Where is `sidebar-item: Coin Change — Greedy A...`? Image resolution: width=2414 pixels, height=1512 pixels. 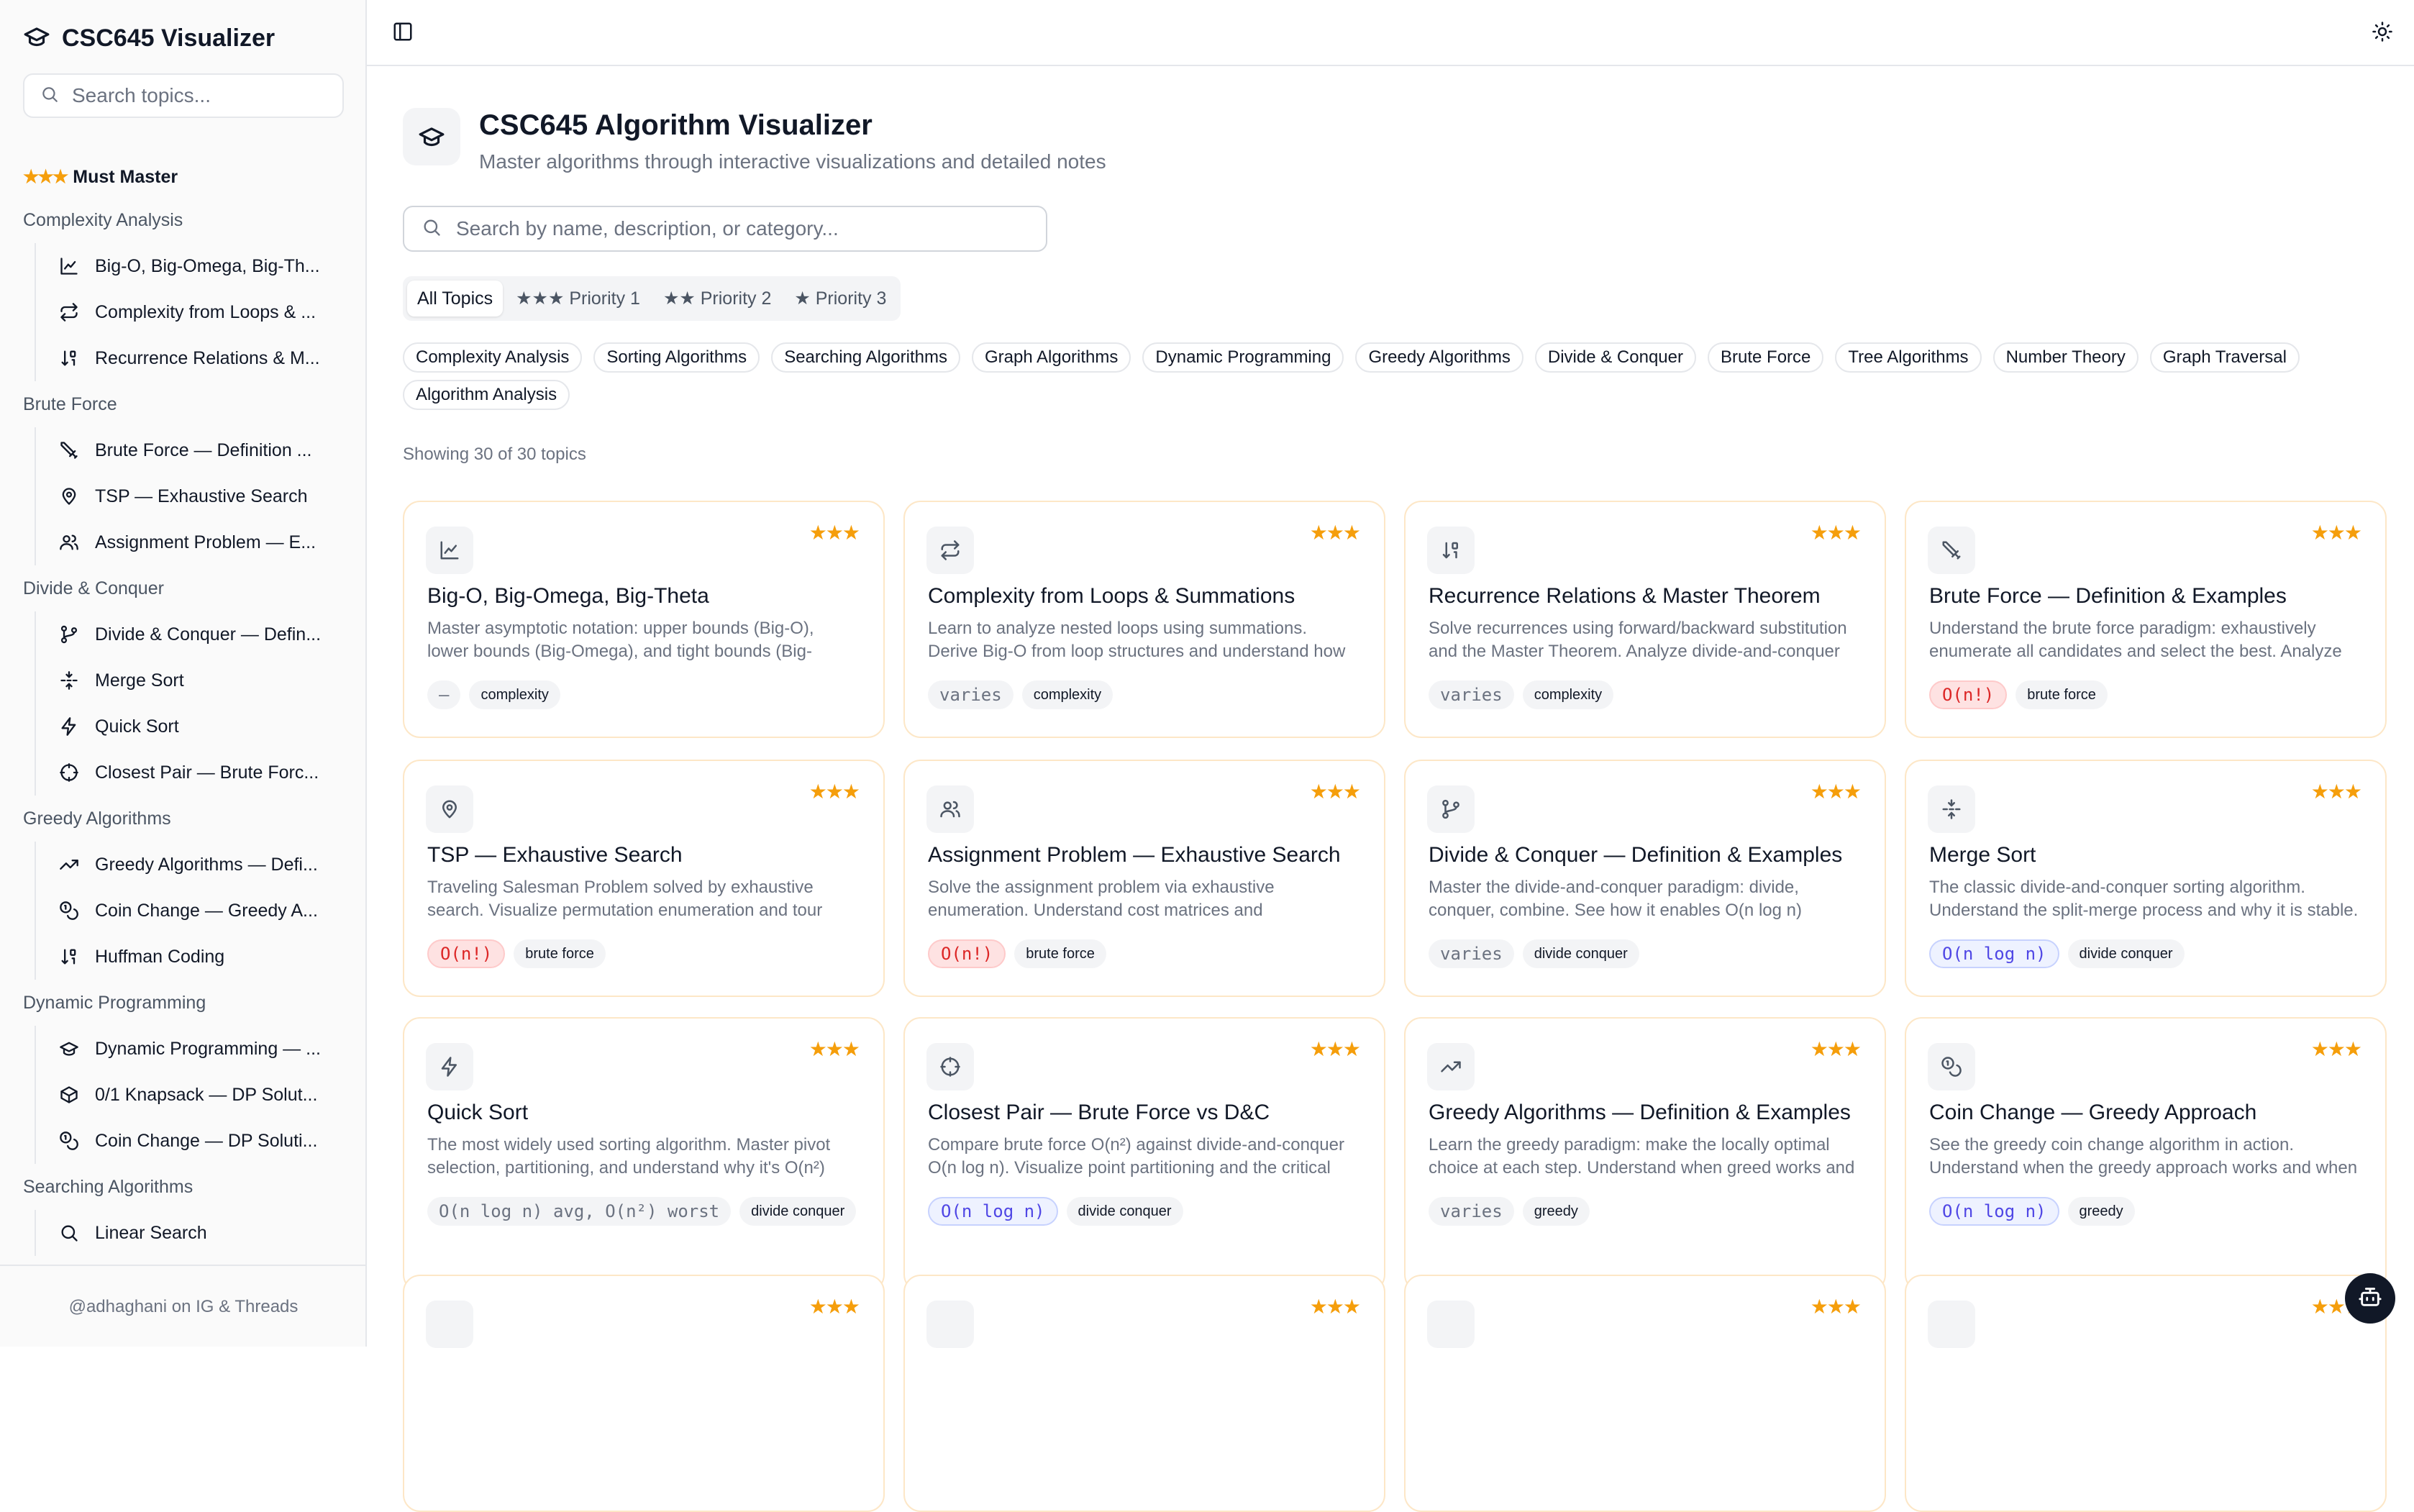
sidebar-item: Coin Change — Greedy A... is located at coordinates (202, 911).